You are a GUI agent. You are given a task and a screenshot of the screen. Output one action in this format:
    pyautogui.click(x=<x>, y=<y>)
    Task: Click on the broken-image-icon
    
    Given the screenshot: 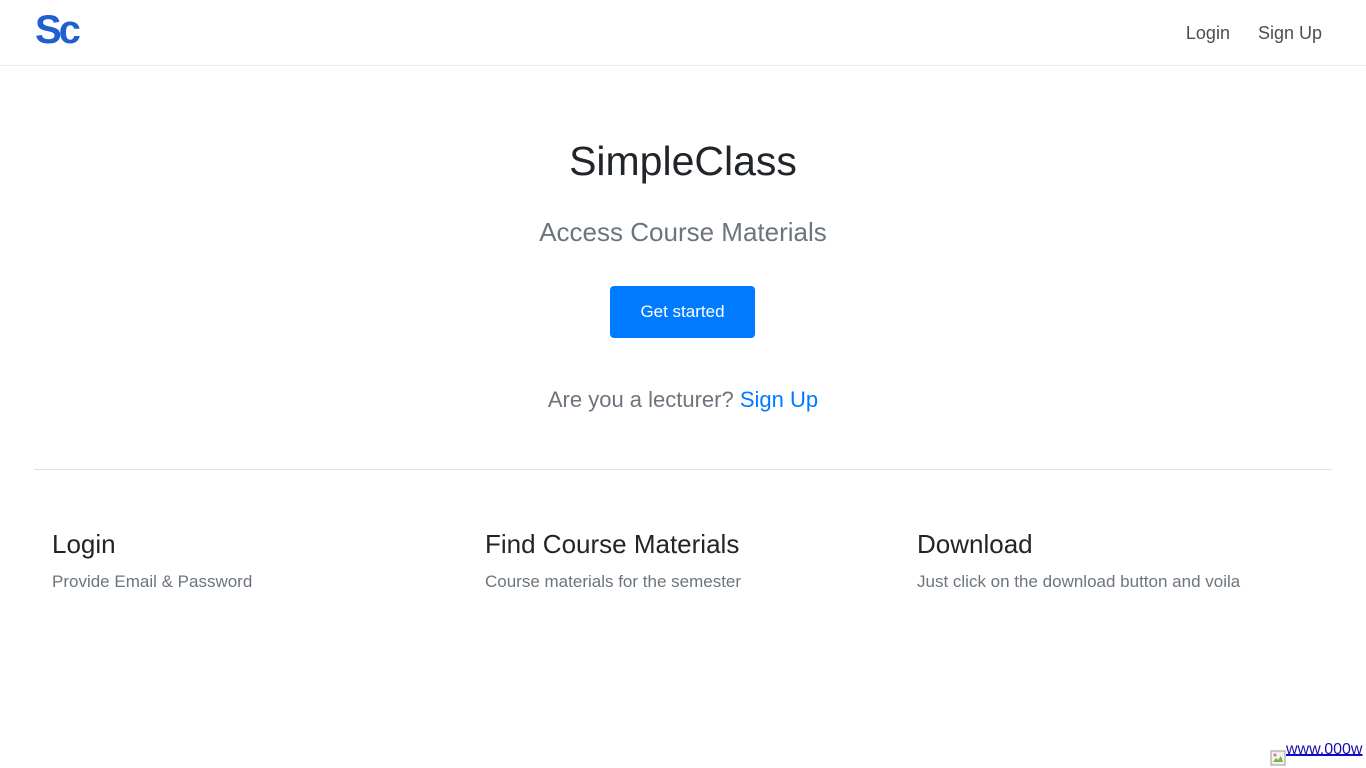 What is the action you would take?
    pyautogui.click(x=1278, y=758)
    